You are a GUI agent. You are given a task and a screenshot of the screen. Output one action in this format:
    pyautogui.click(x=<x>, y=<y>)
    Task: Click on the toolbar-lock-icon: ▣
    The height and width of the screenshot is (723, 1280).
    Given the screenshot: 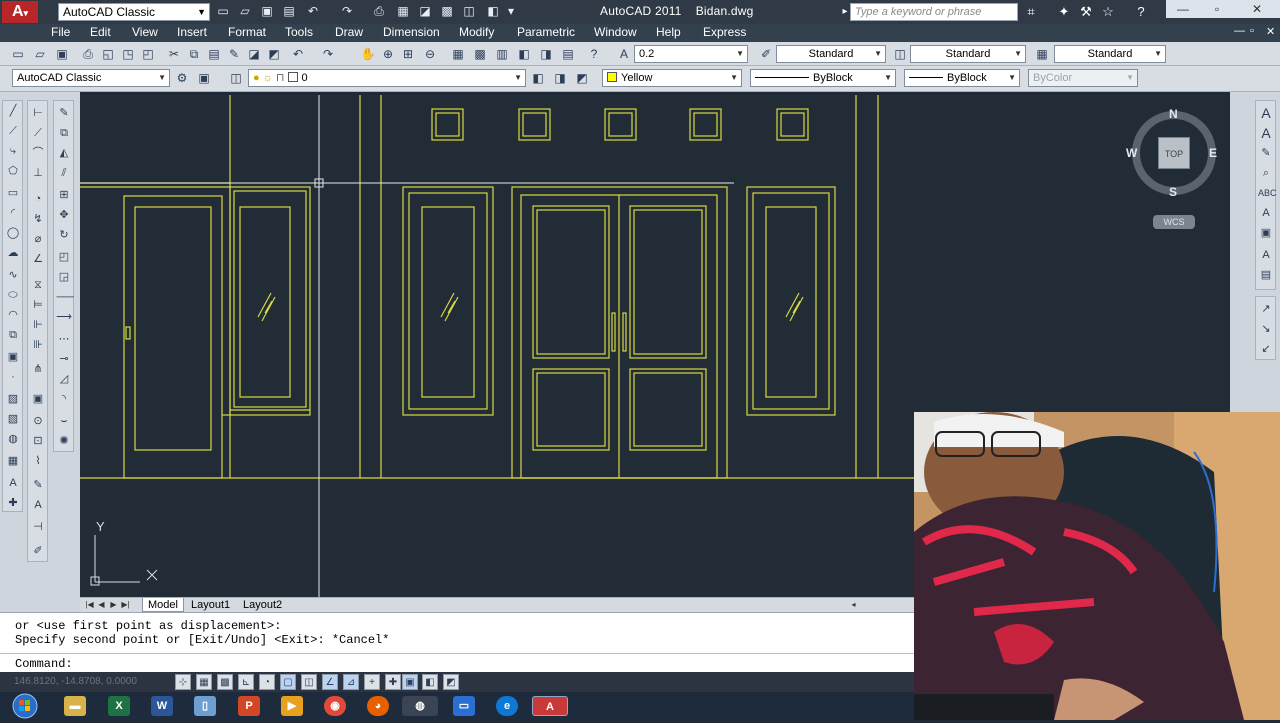 What is the action you would take?
    pyautogui.click(x=204, y=78)
    